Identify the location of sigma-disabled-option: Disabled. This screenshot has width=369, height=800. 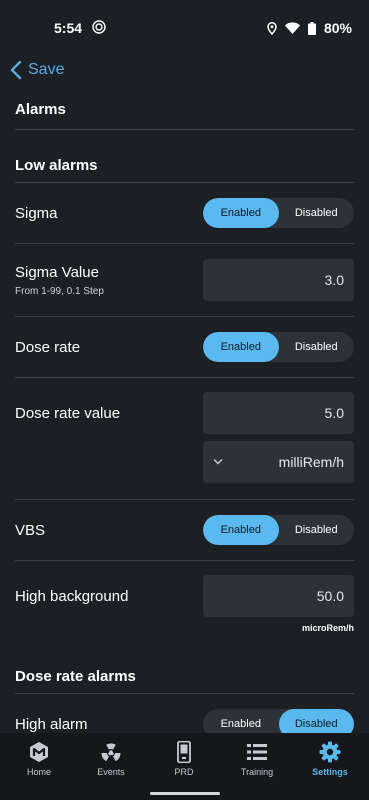
(317, 213).